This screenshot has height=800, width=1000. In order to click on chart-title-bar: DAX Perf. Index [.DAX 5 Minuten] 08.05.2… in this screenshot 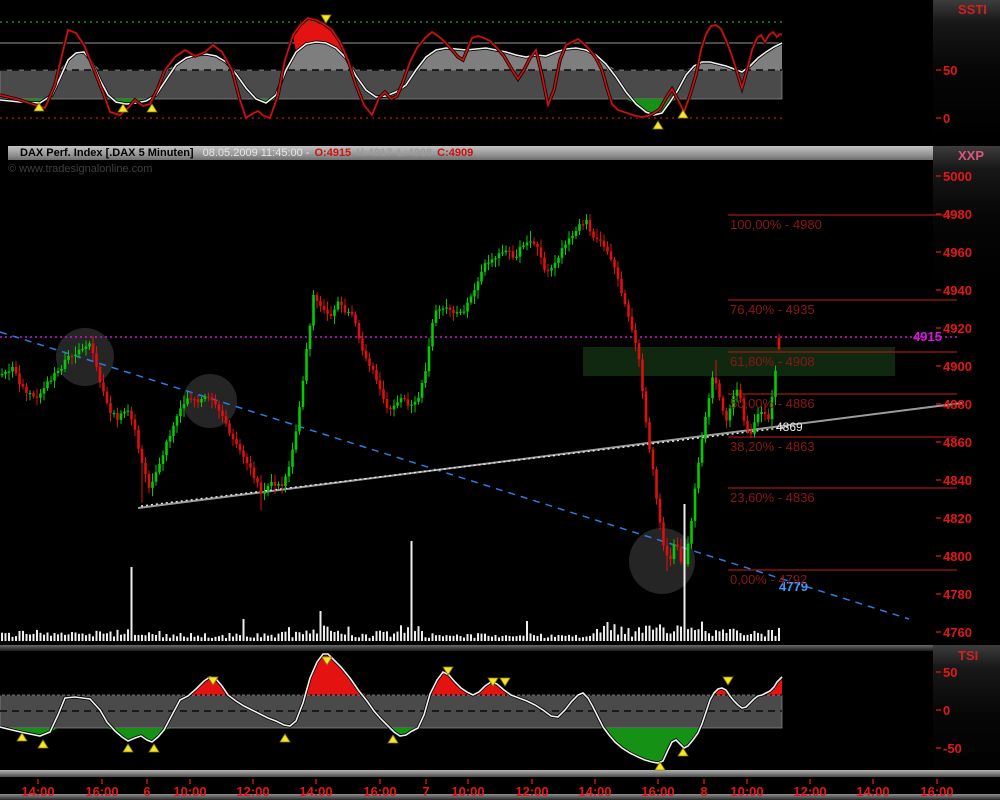, I will do `click(470, 153)`.